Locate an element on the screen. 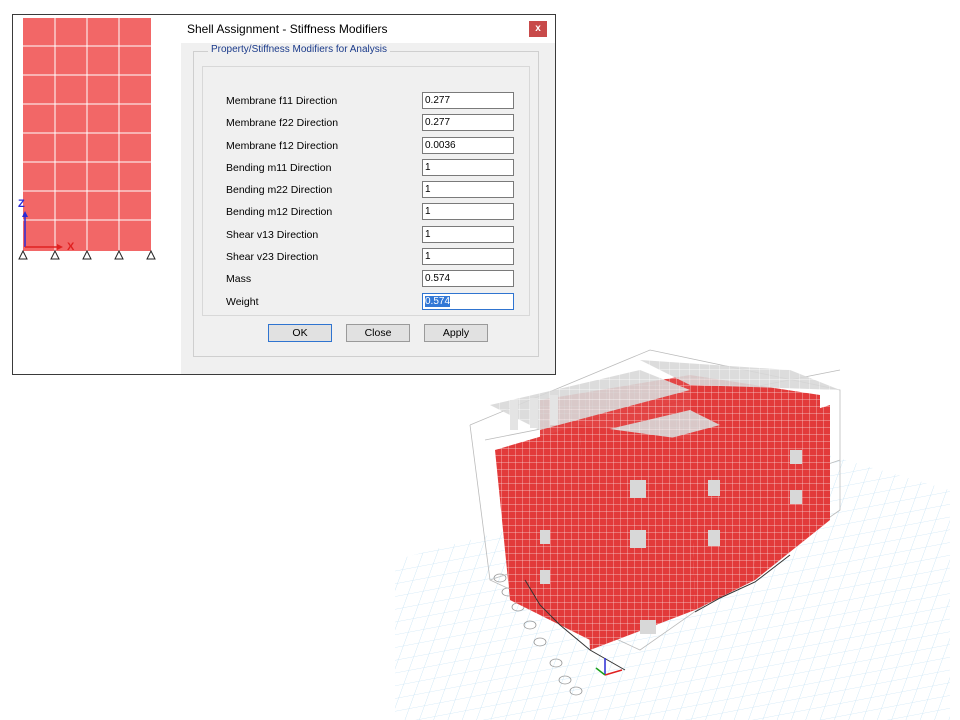 The width and height of the screenshot is (960, 720). parapet-openings is located at coordinates (534, 412).